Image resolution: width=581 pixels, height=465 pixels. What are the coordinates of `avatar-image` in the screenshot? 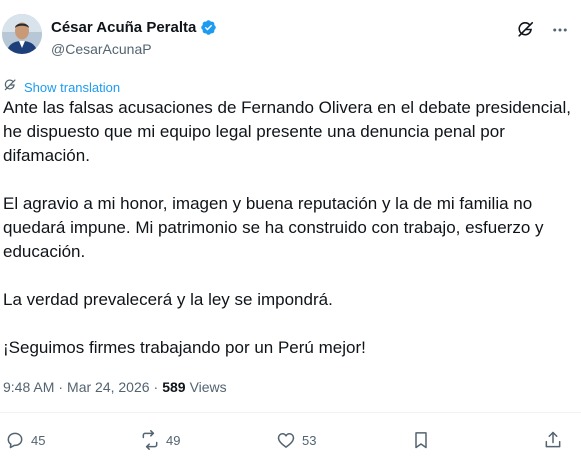 It's located at (22, 34).